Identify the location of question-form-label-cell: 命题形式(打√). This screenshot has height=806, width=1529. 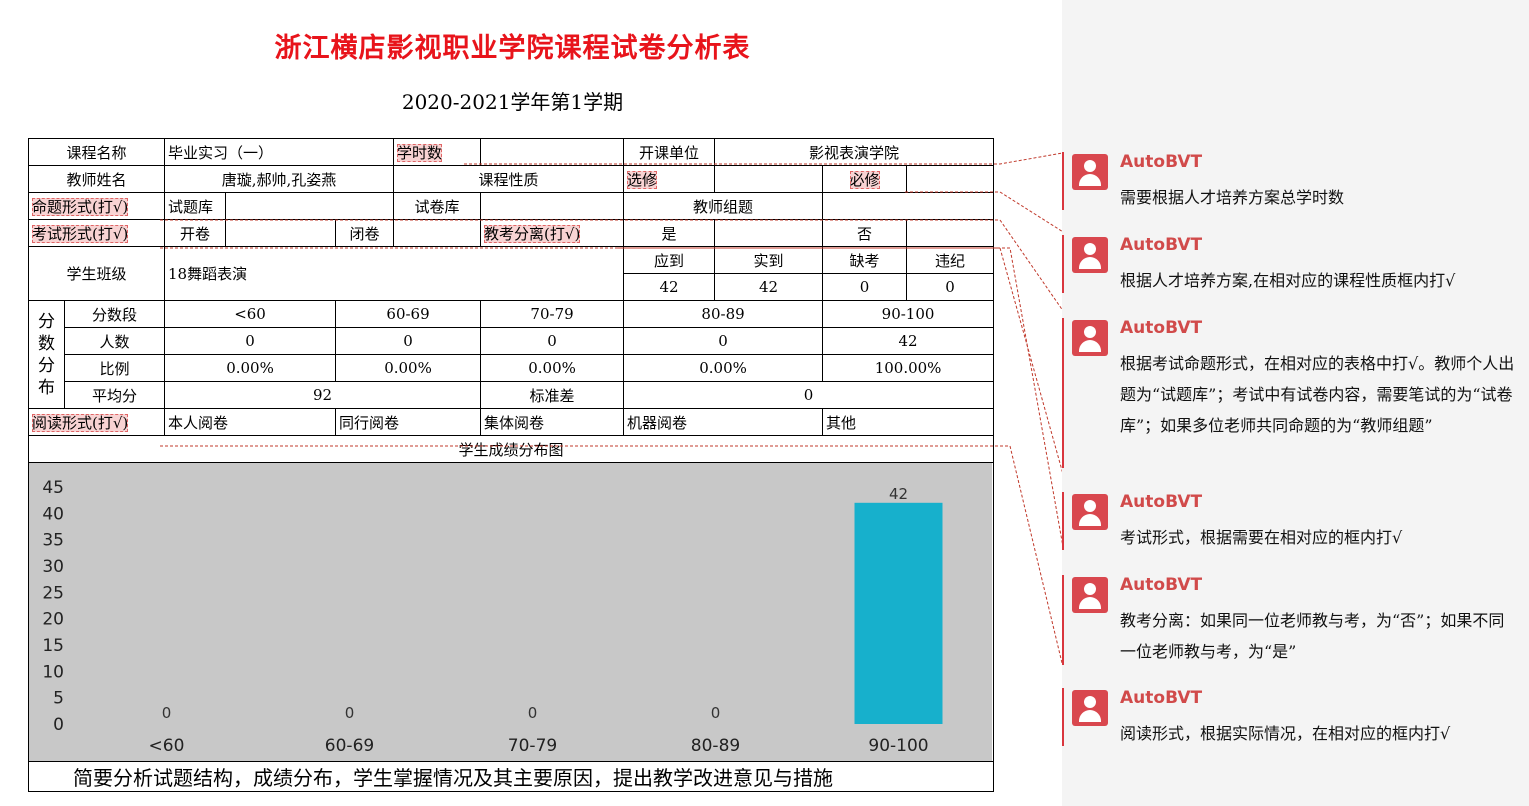
(96, 206).